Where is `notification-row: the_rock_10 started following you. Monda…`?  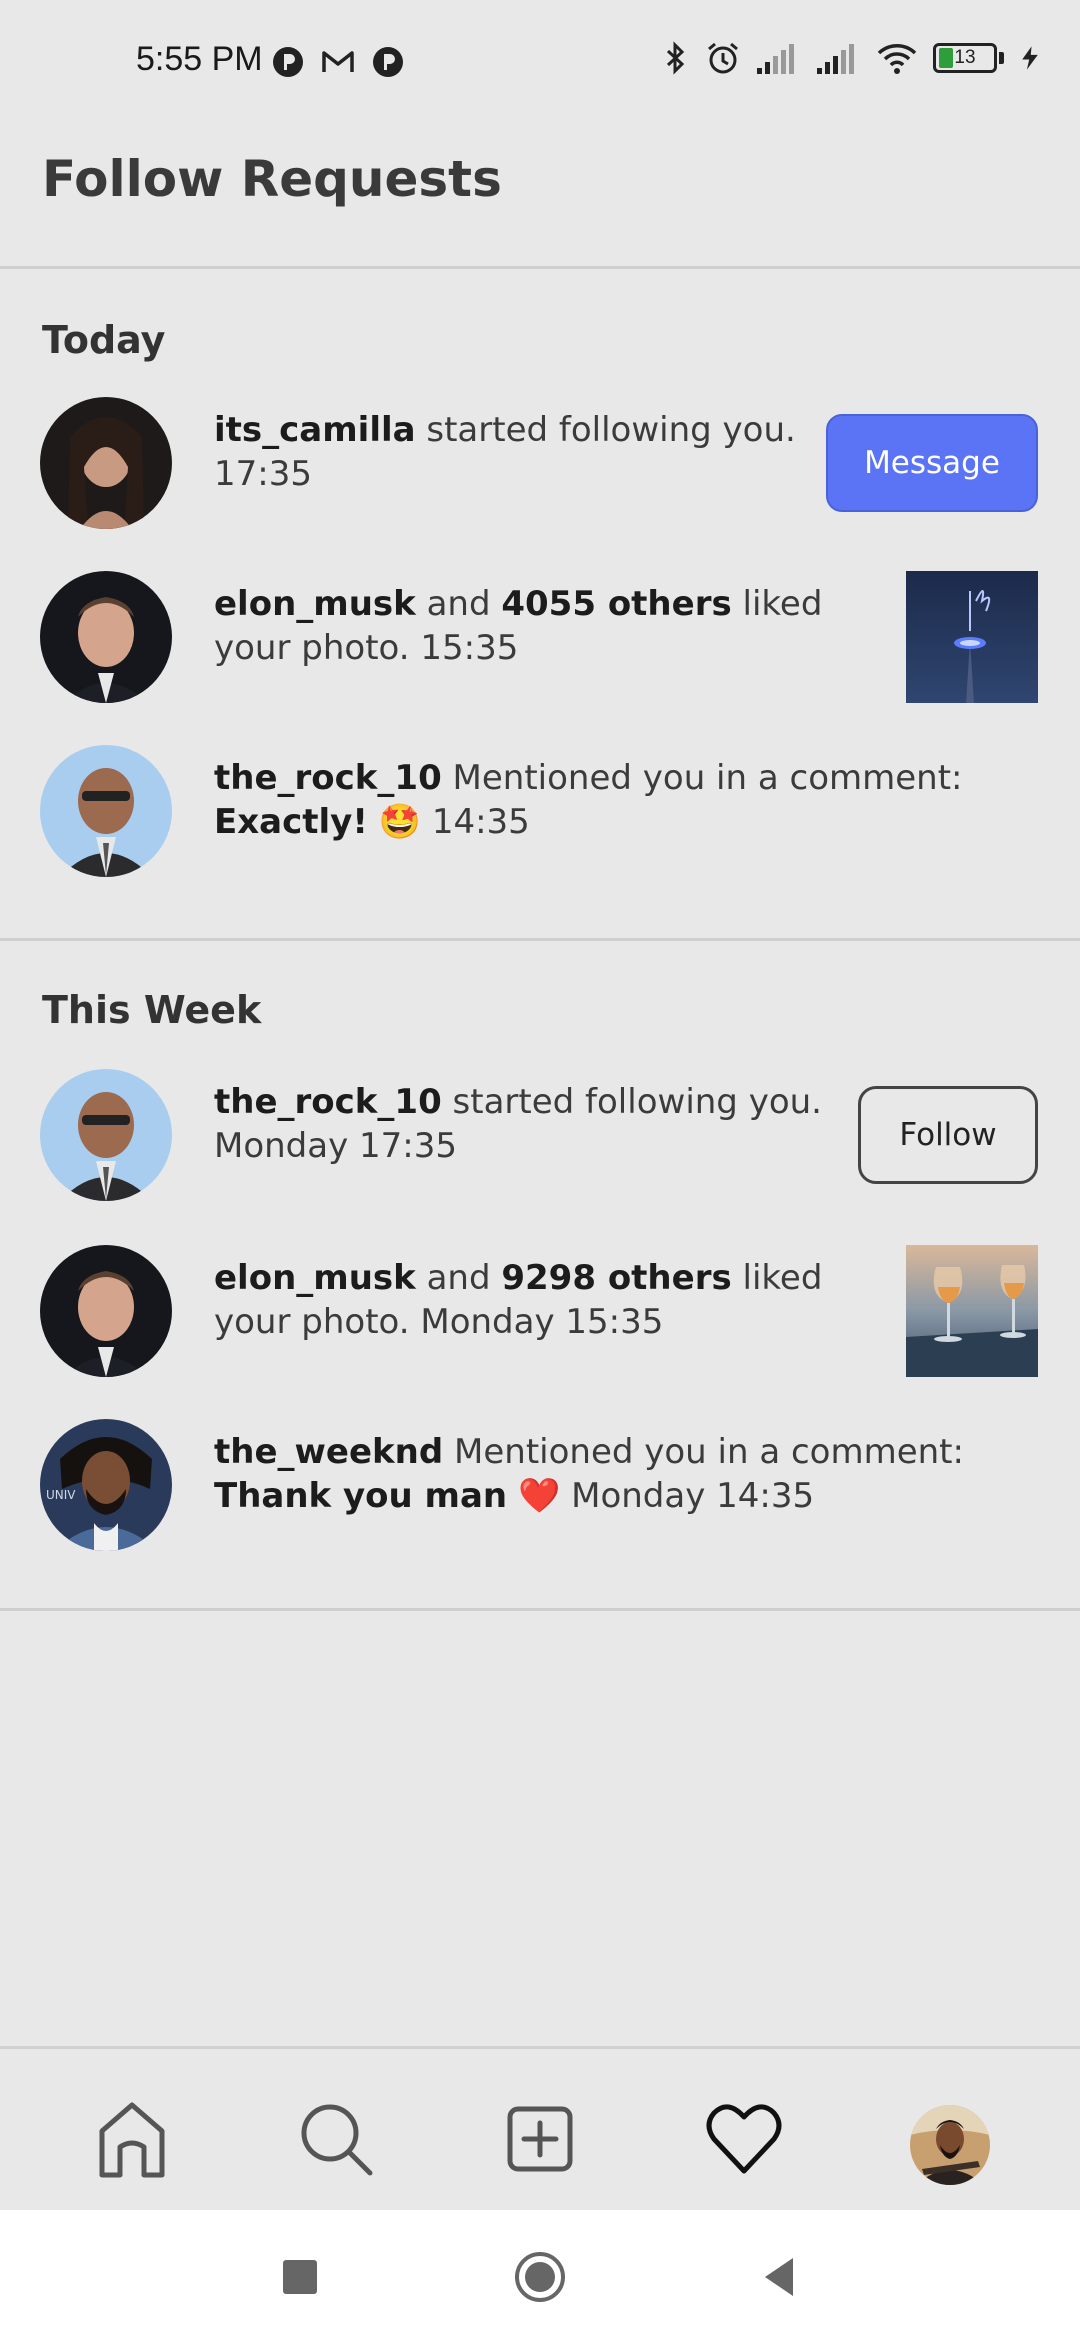
notification-row: the_rock_10 started following you. Monda… is located at coordinates (540, 1134).